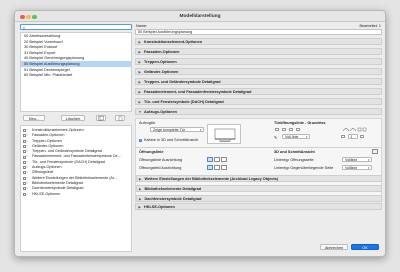 This screenshot has width=400, height=272. I want to click on display-option-1-icon, so click(210, 167).